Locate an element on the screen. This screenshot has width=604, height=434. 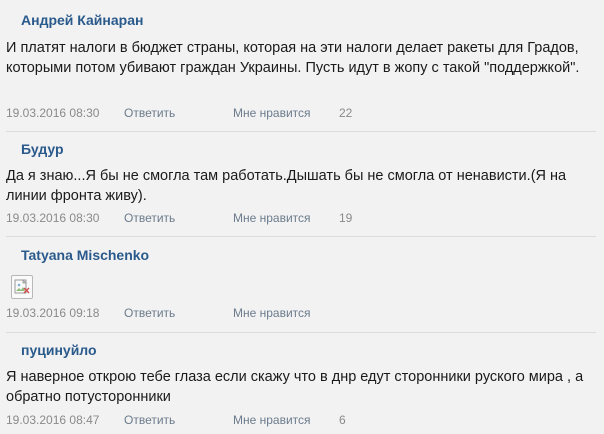
comment-author: Андрей Кайнаран is located at coordinates (82, 20).